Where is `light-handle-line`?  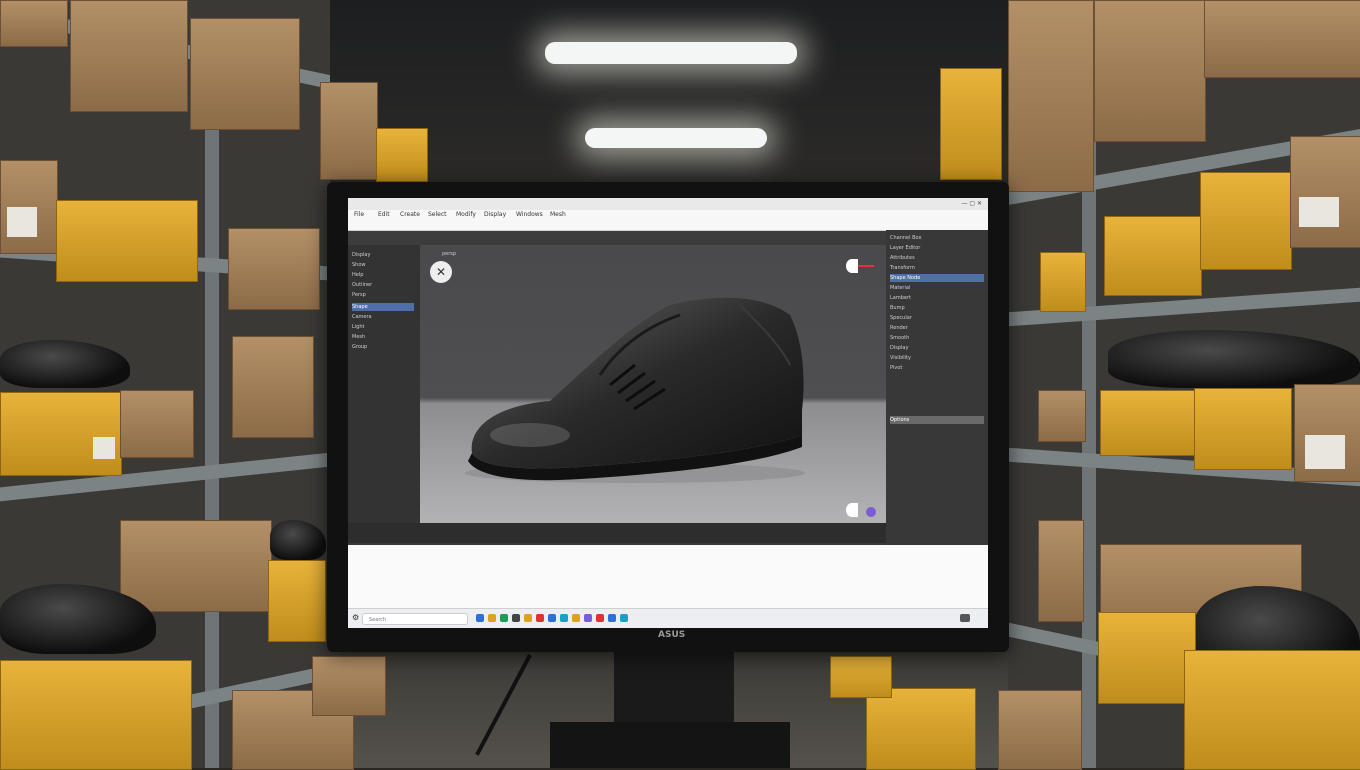
light-handle-line is located at coordinates (866, 266).